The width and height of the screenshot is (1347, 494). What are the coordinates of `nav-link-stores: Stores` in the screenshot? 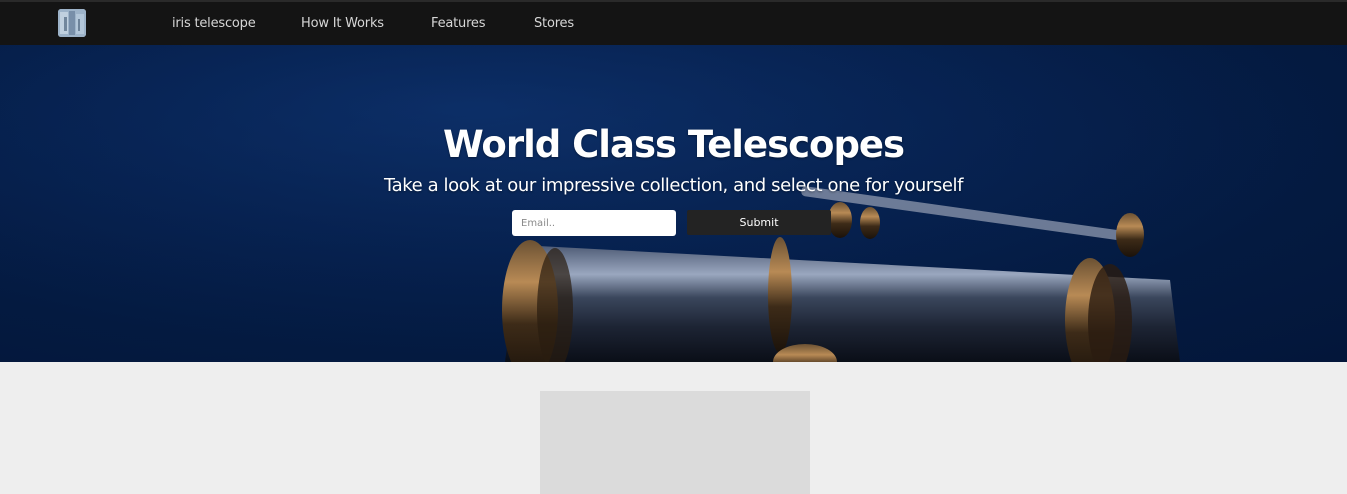 It's located at (554, 23).